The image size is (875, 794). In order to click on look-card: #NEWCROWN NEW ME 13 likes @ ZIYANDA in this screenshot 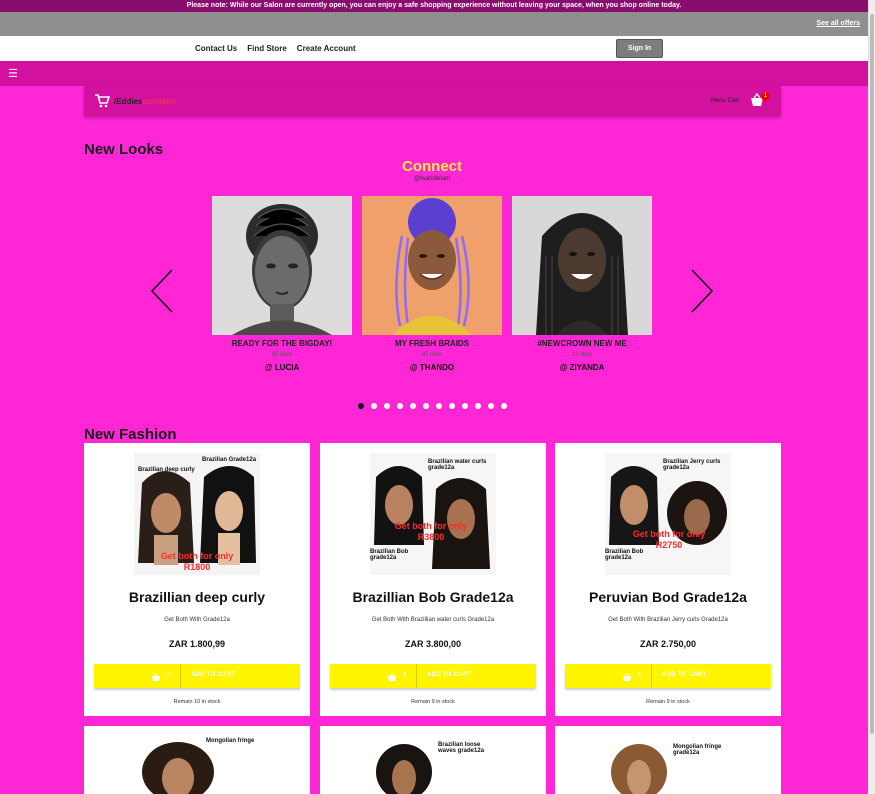, I will do `click(582, 284)`.